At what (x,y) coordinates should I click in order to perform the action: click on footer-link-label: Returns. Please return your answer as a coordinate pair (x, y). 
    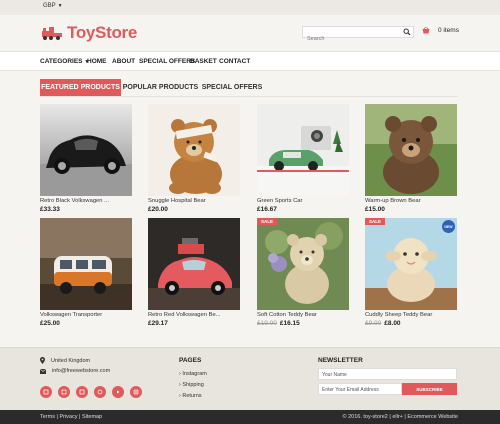
    Looking at the image, I should click on (192, 396).